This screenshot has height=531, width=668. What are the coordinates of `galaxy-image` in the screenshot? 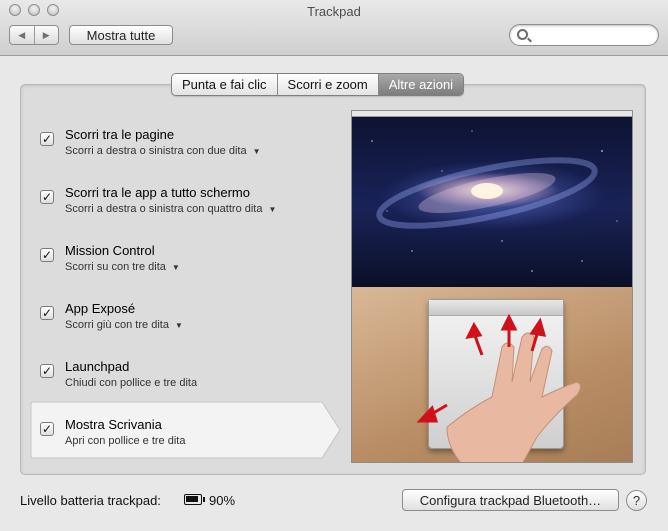 It's located at (494, 201).